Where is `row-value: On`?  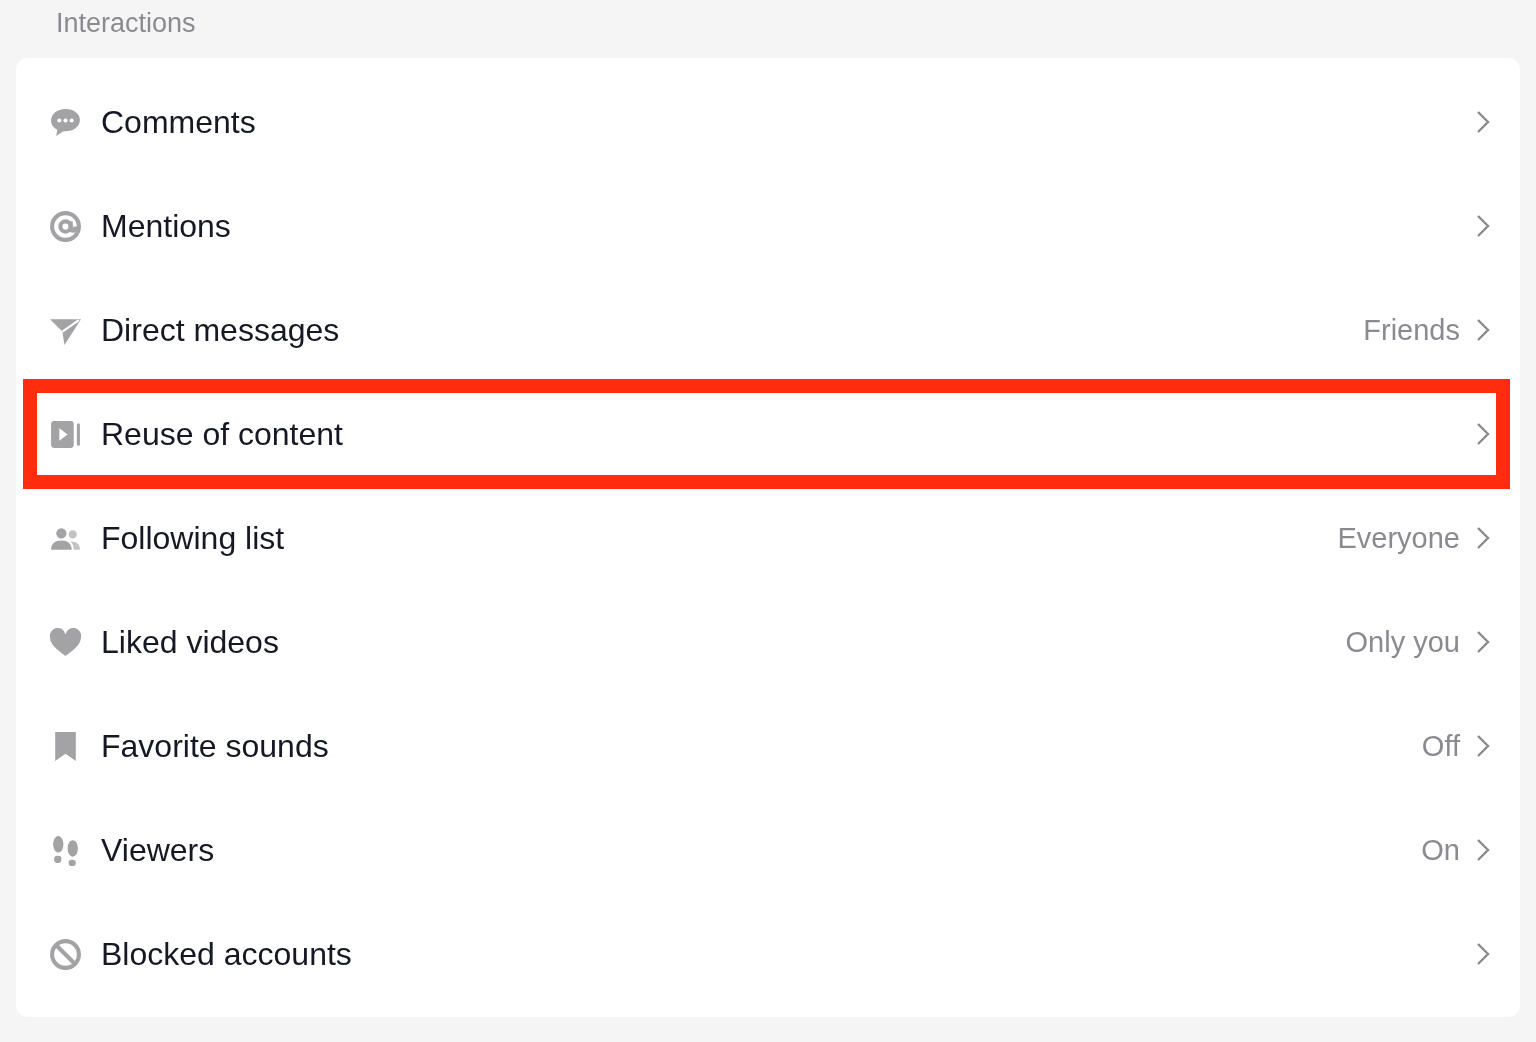
row-value: On is located at coordinates (1440, 850).